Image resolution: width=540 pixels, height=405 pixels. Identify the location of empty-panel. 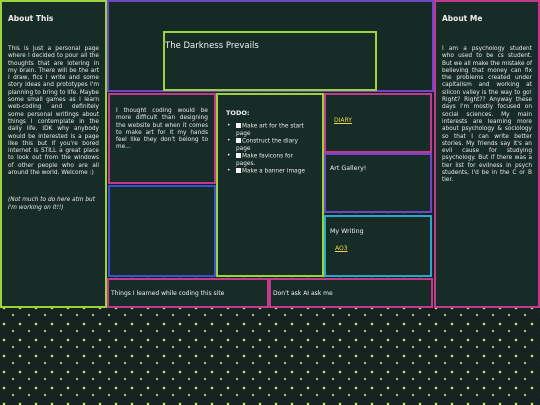
(162, 231).